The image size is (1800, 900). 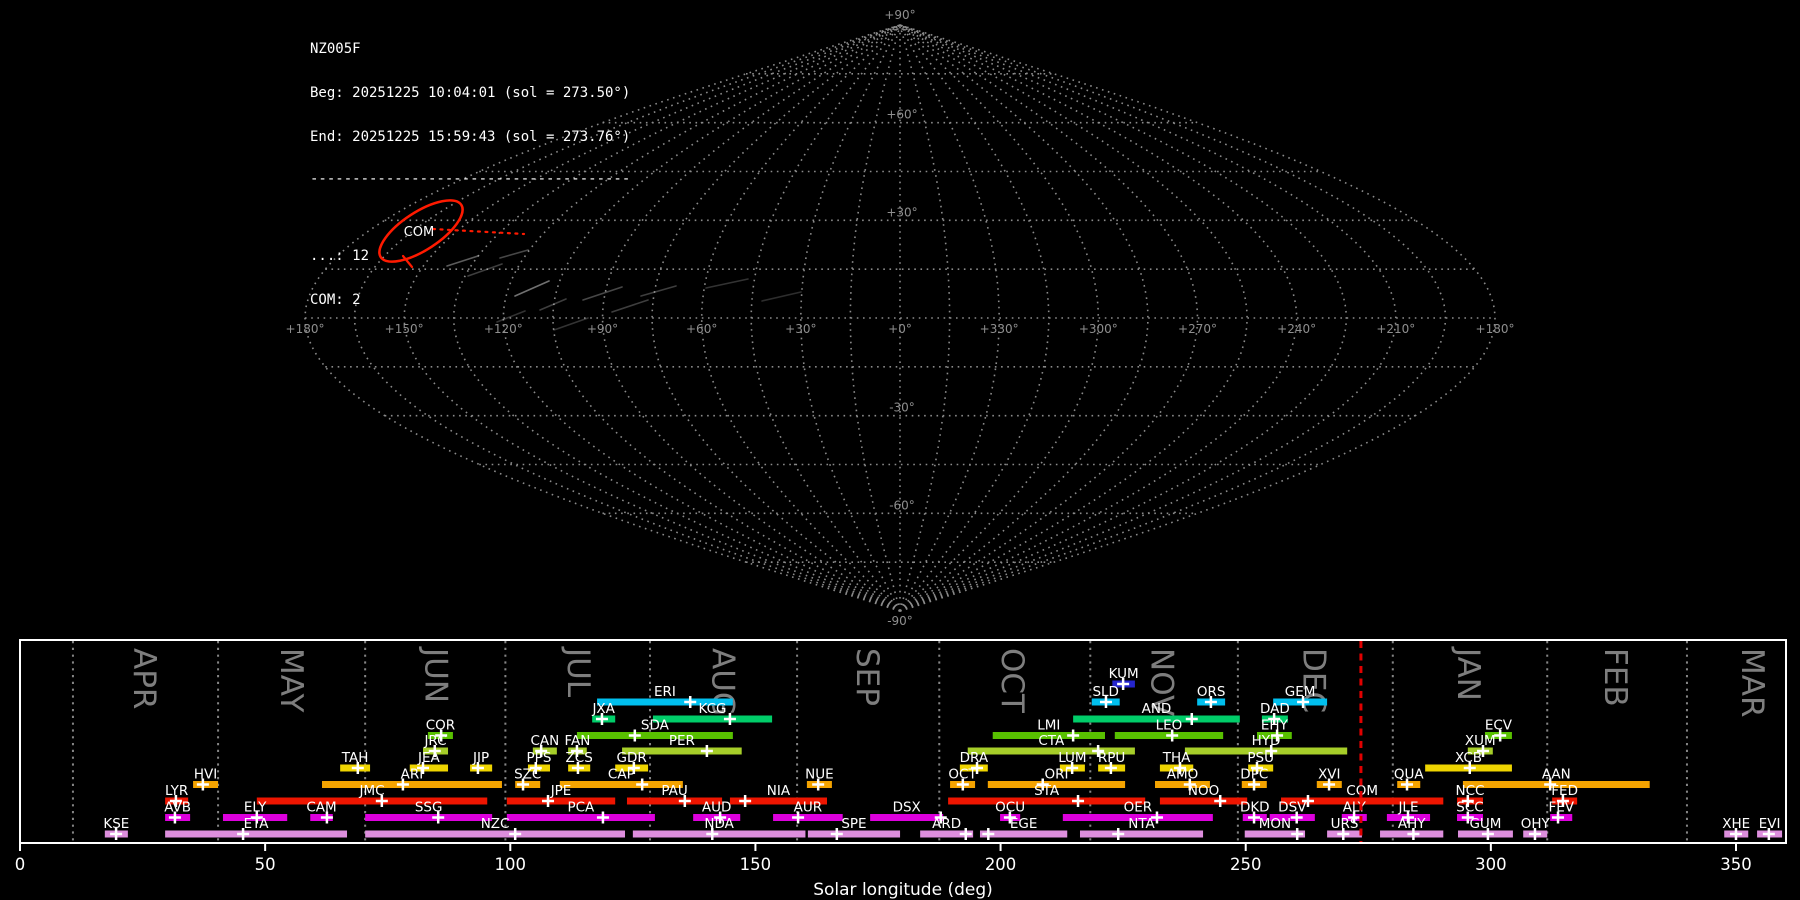 What do you see at coordinates (1561, 808) in the screenshot?
I see `shower-label-FEV: FEV` at bounding box center [1561, 808].